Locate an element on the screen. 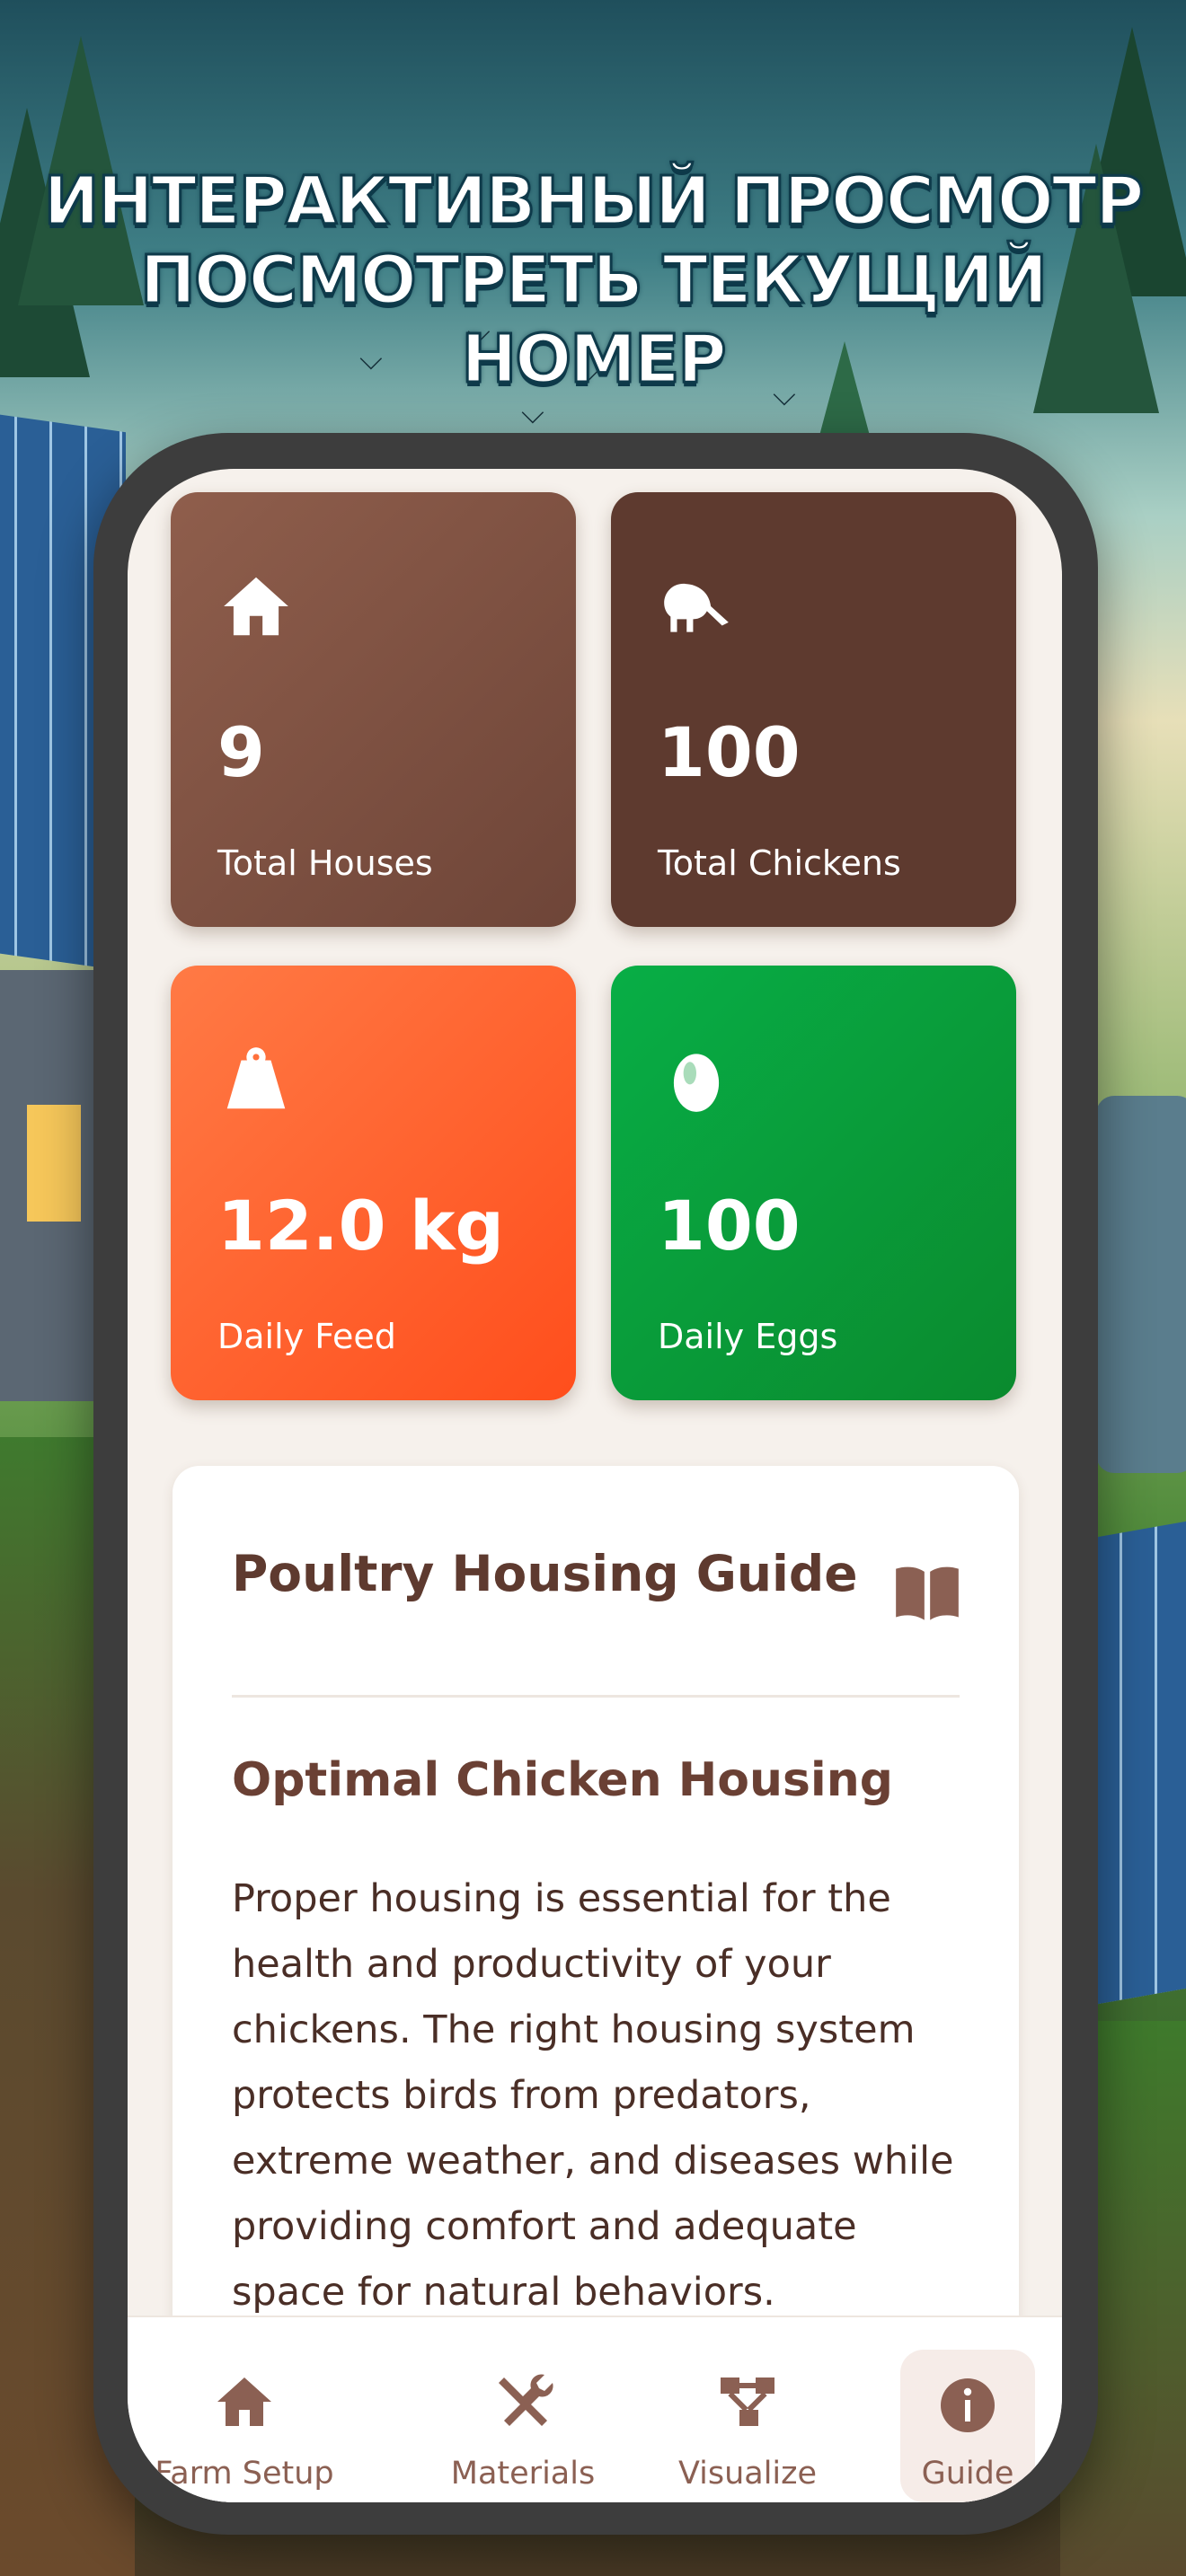  tab-materials: Materials is located at coordinates (523, 2409).